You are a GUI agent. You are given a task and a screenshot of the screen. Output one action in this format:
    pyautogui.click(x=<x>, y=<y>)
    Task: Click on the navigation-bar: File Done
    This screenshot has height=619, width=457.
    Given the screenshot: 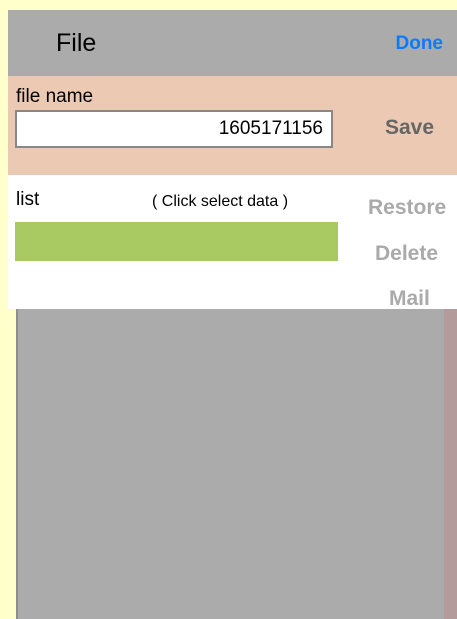 What is the action you would take?
    pyautogui.click(x=232, y=43)
    